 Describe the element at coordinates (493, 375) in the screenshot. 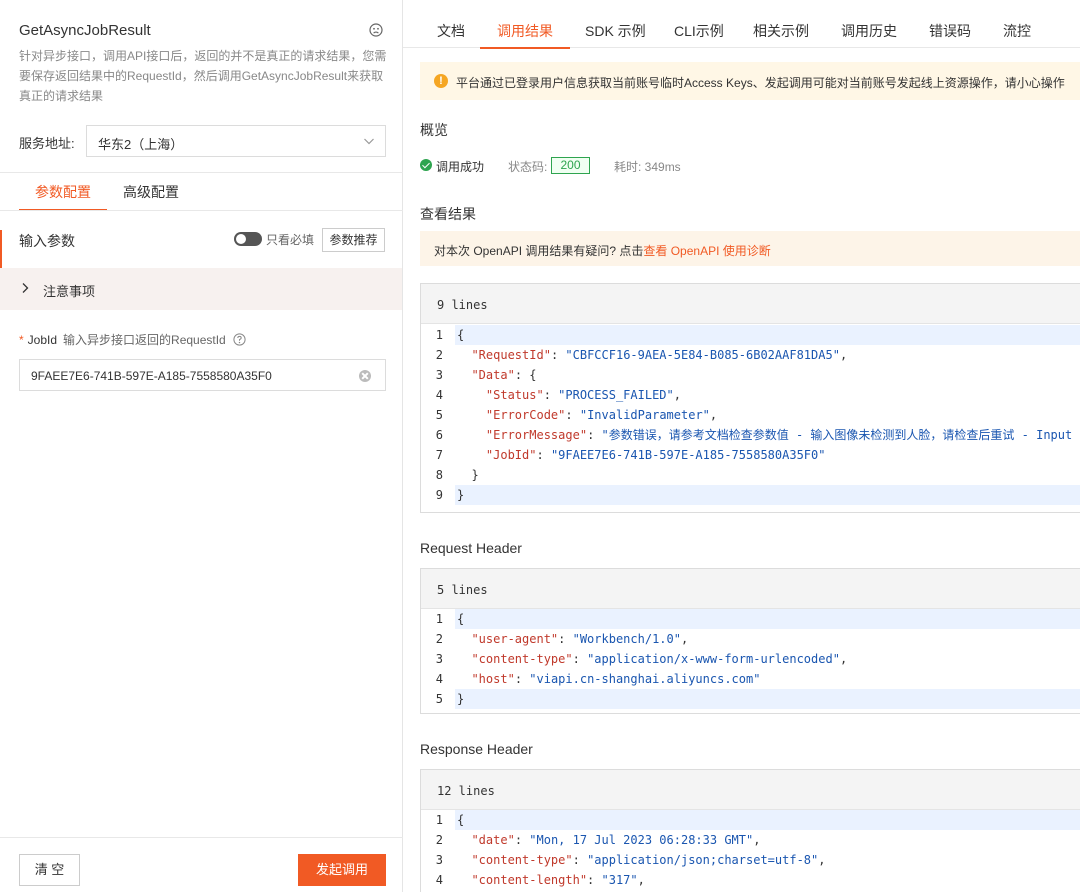

I see `json-key: "Data"` at that location.